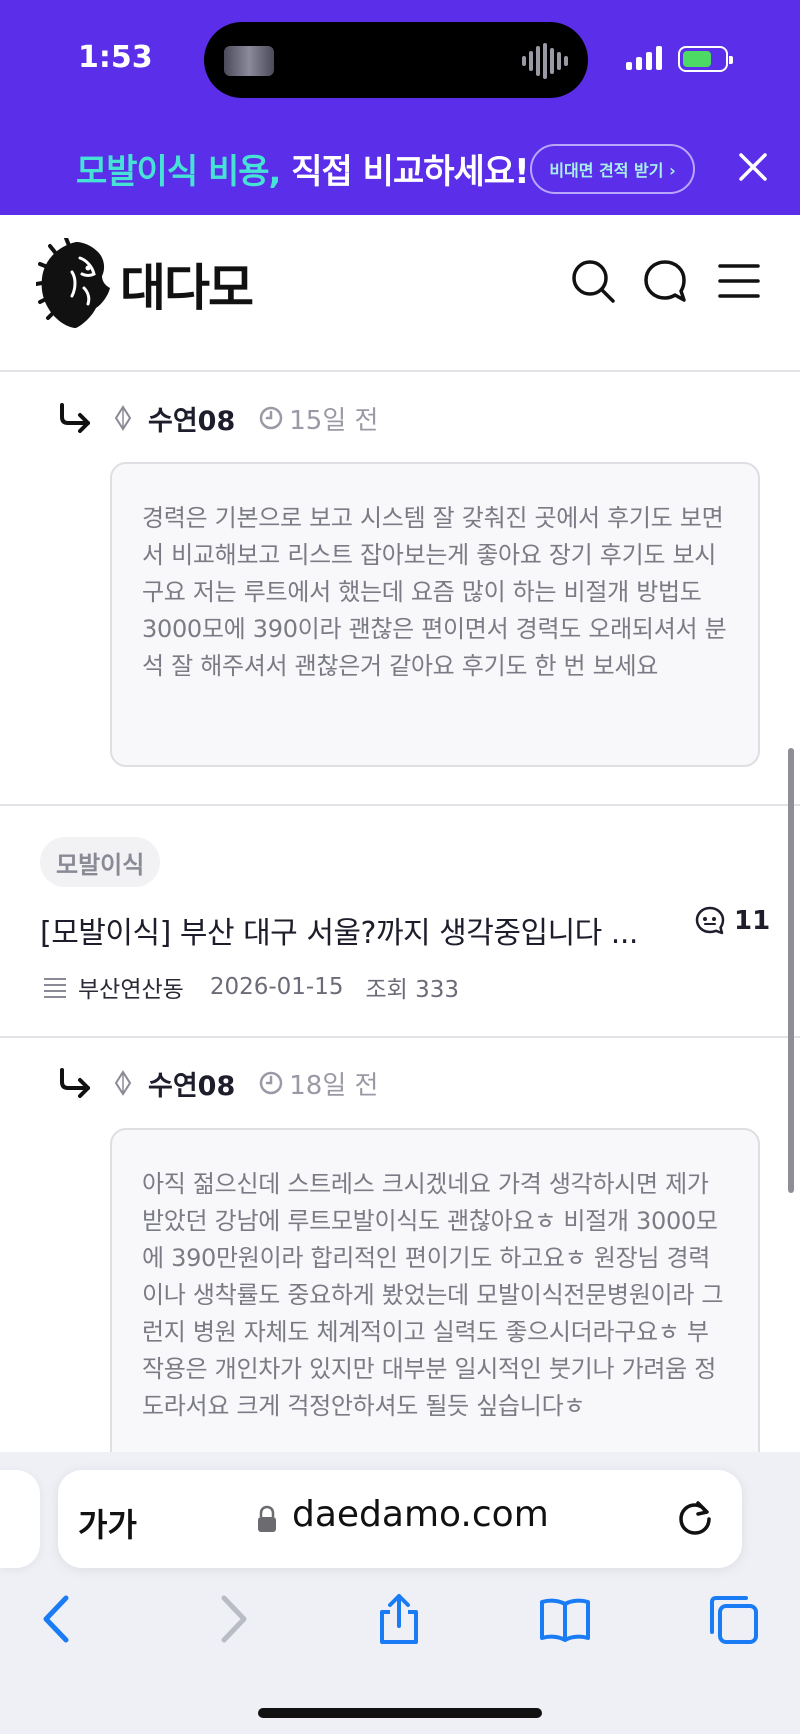  Describe the element at coordinates (545, 61) in the screenshot. I see `audio-wave-icon` at that location.